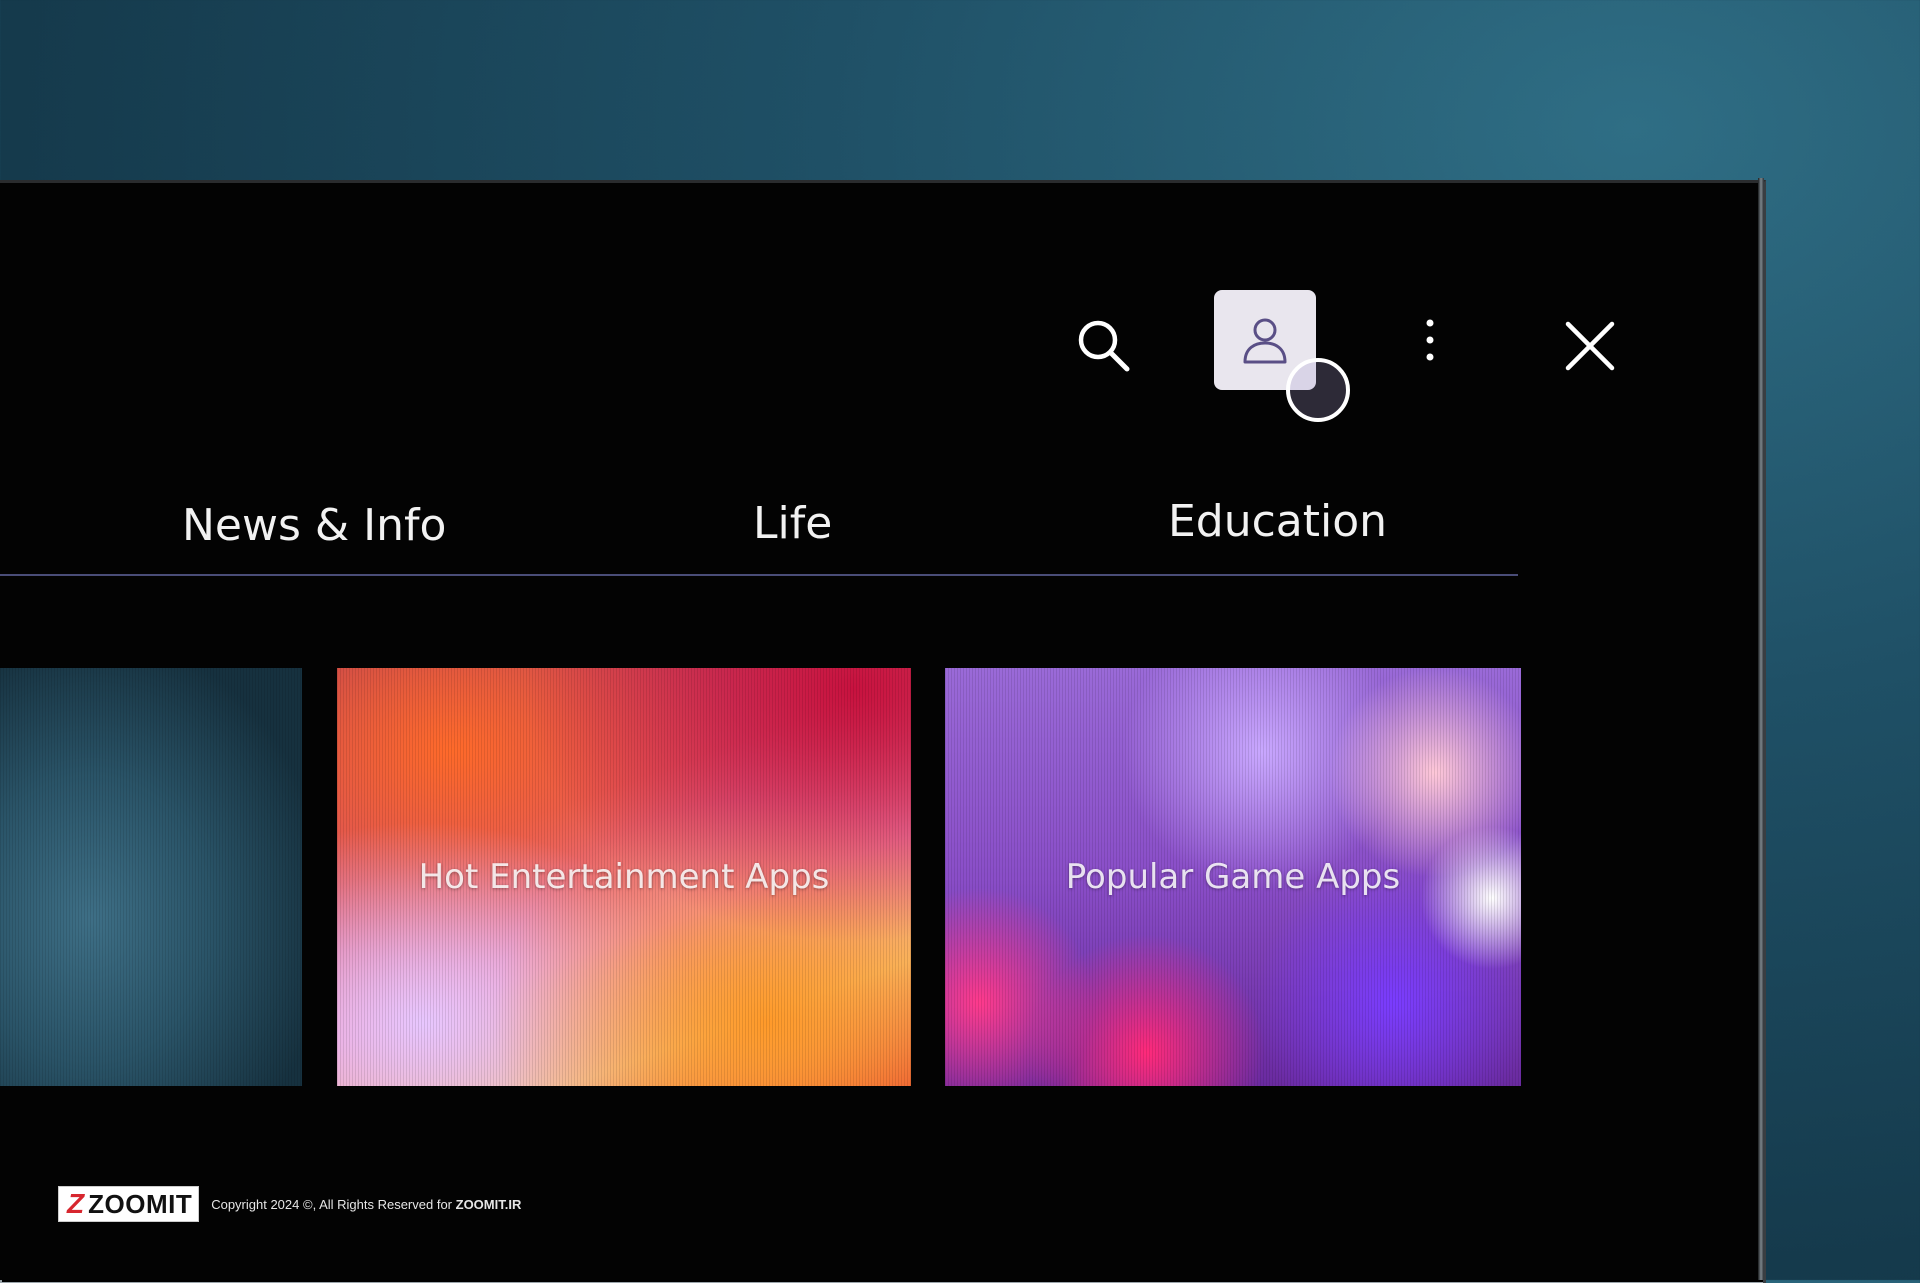  I want to click on card-hot-entertainment-apps: Hot Entertainment Apps, so click(624, 877).